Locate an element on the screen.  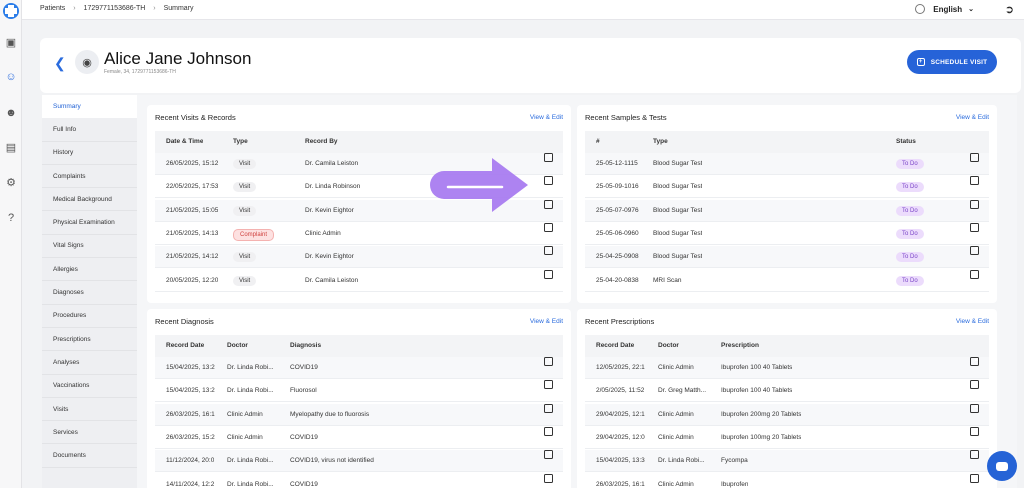
subnav-item-full-info: Full Info is located at coordinates (89, 130).